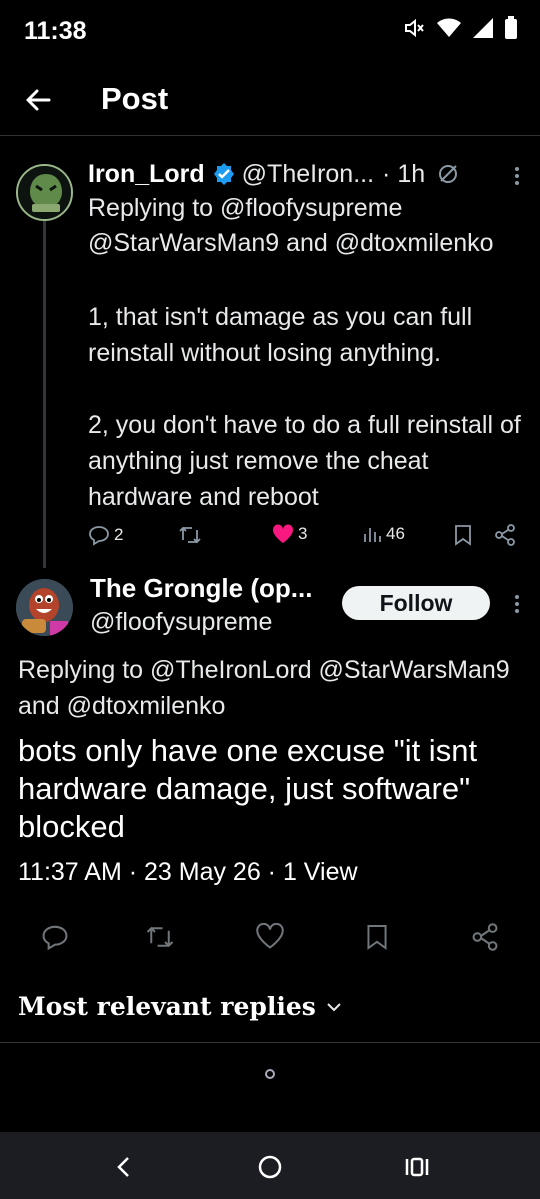 The image size is (540, 1199). Describe the element at coordinates (119, 534) in the screenshot. I see `reply-count: 2` at that location.